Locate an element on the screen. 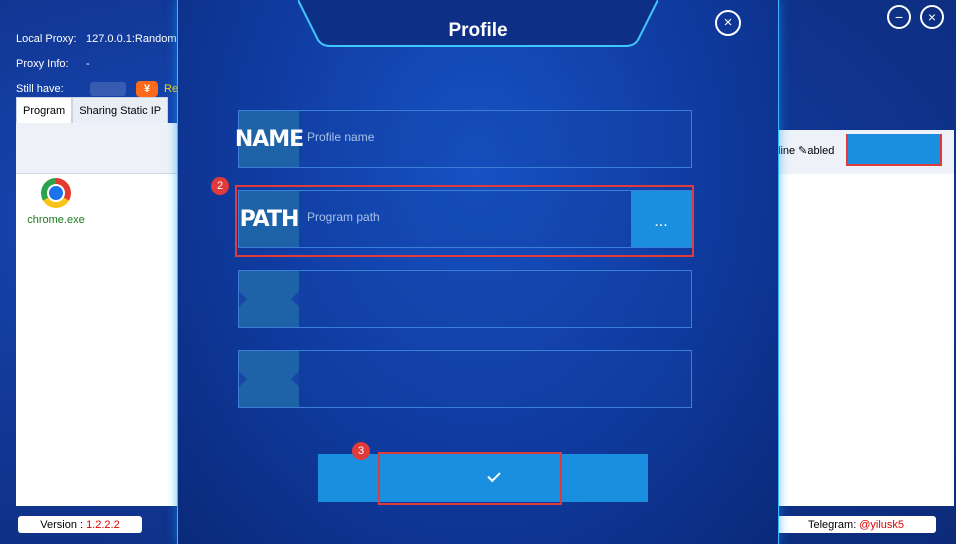  proxy-info-row: Proxy Info: - is located at coordinates (97, 63).